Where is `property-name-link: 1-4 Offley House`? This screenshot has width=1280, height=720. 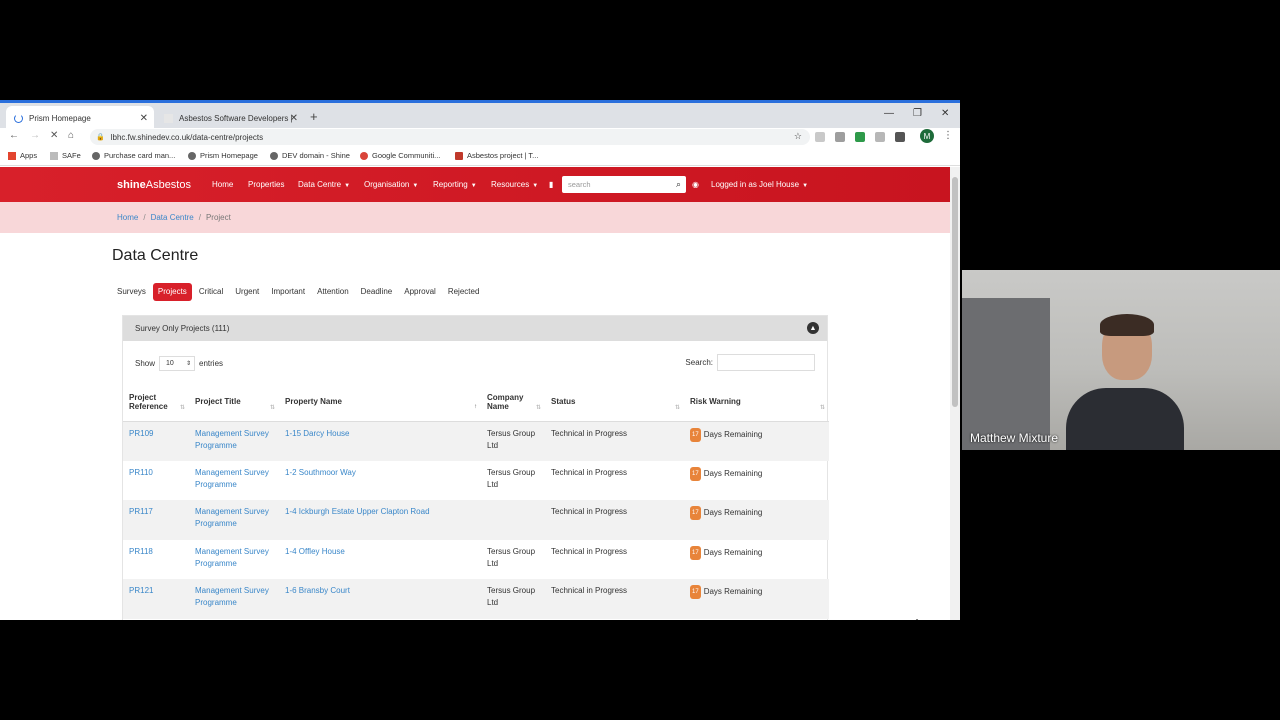 property-name-link: 1-4 Offley House is located at coordinates (315, 551).